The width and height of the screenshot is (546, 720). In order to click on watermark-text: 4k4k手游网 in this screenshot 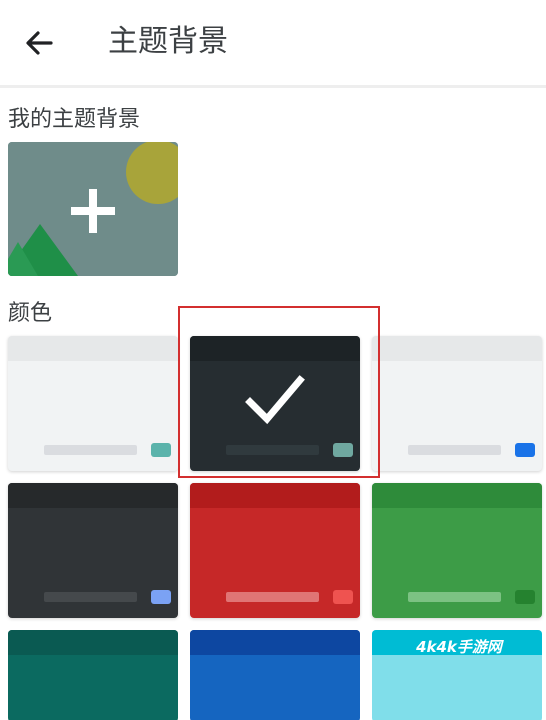, I will do `click(459, 647)`.